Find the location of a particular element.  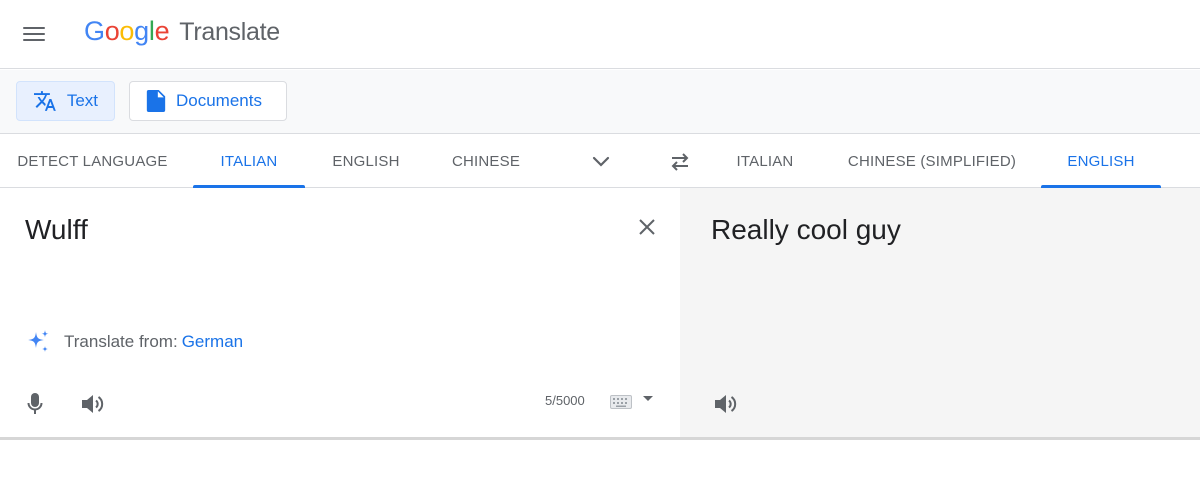

documents-mode-button: Documents is located at coordinates (208, 101).